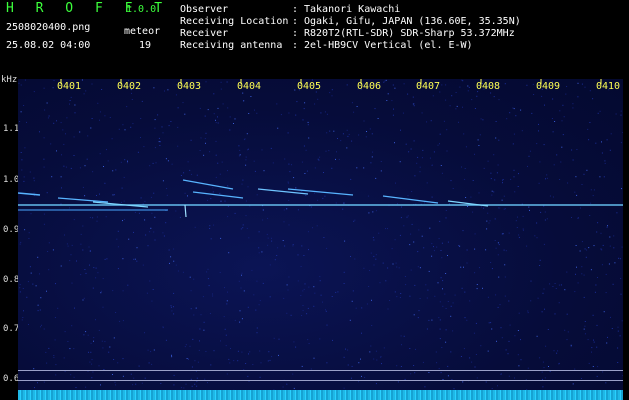  What do you see at coordinates (369, 86) in the screenshot?
I see `x-tick: 0406` at bounding box center [369, 86].